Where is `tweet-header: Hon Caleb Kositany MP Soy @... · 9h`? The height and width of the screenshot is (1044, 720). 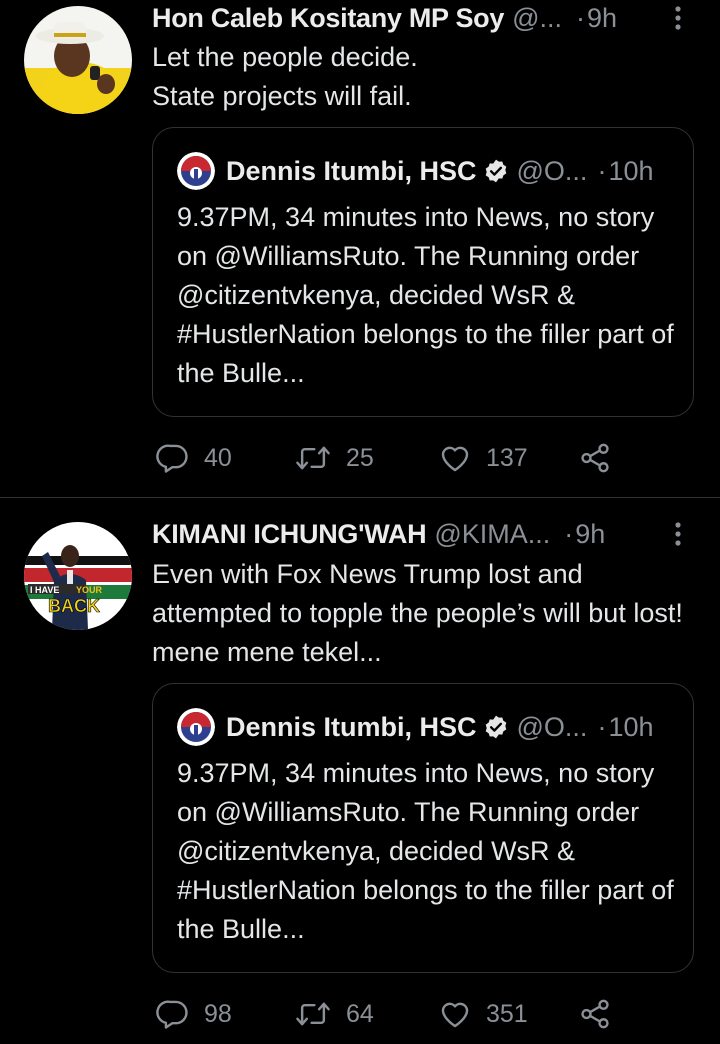 tweet-header: Hon Caleb Kositany MP Soy @... · 9h is located at coordinates (422, 18).